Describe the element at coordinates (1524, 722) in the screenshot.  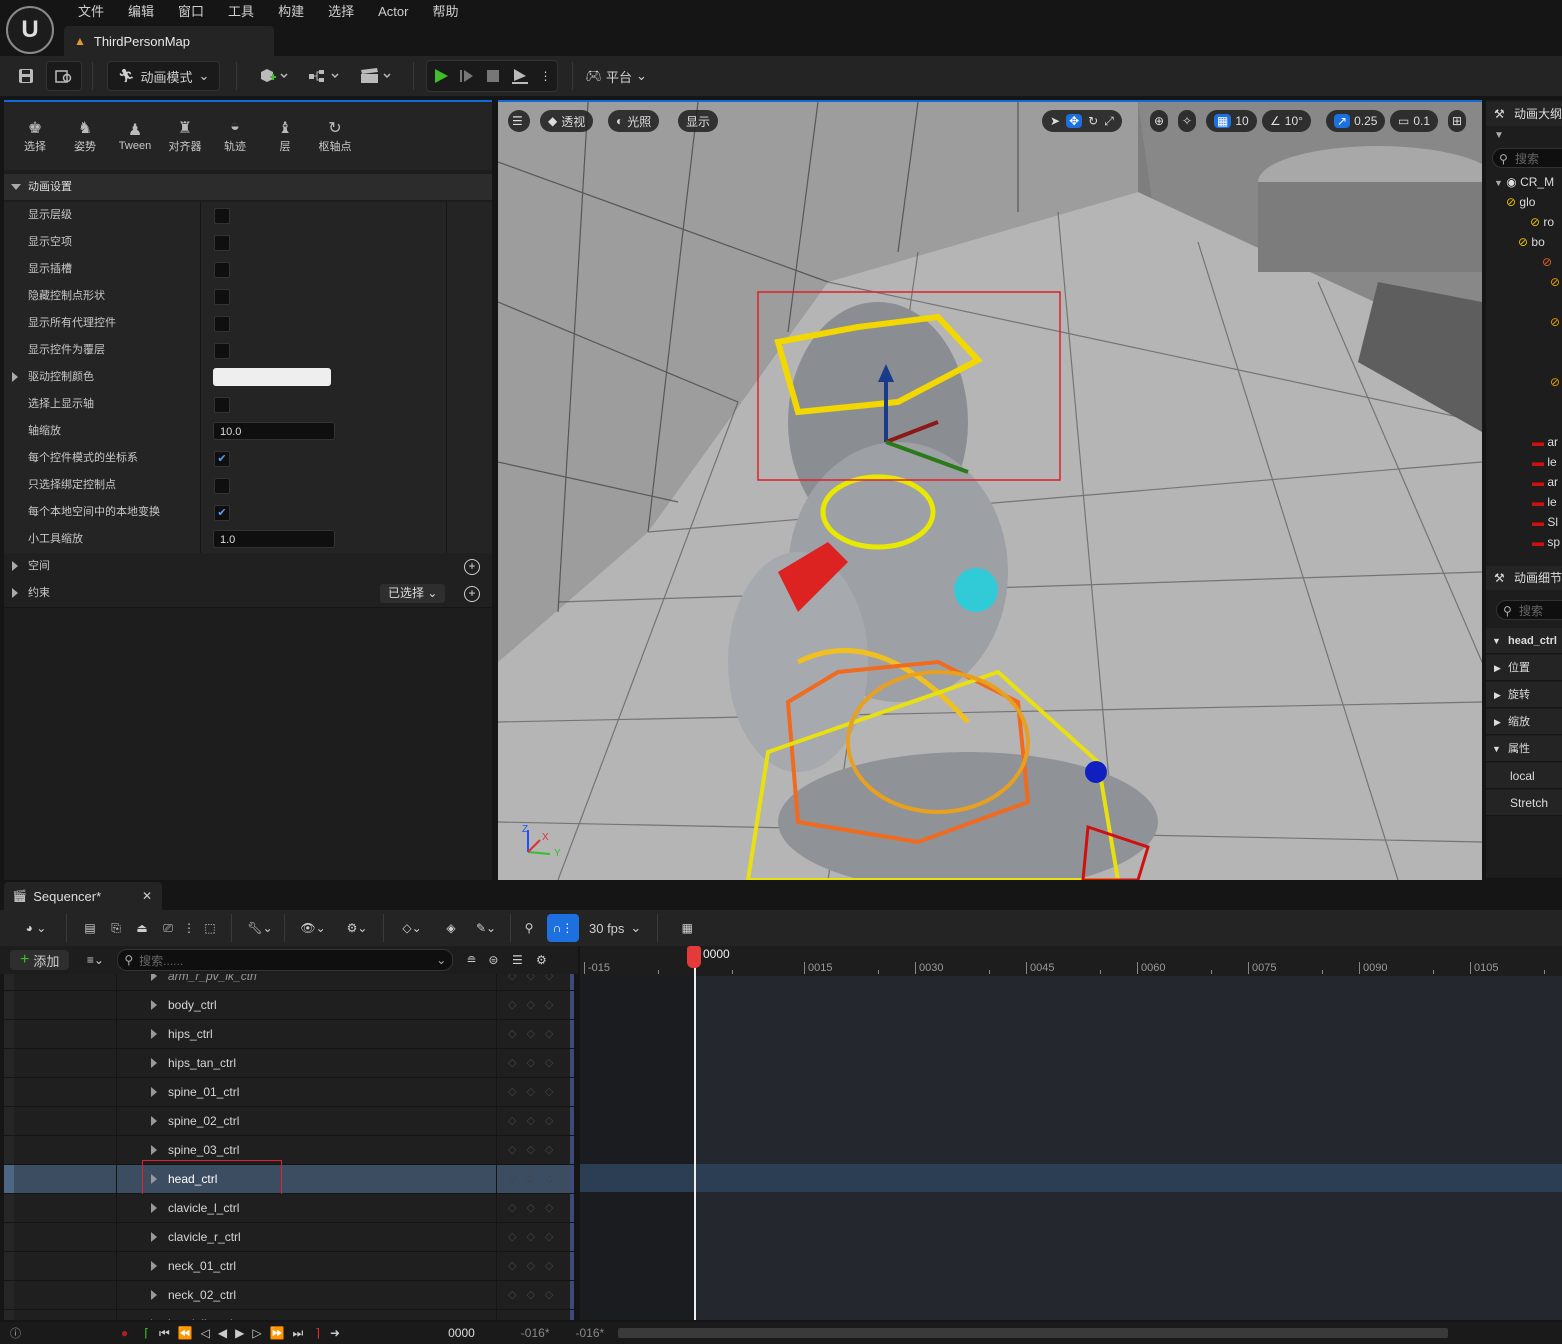
I see `details-scale-row: ▶ 缩放` at that location.